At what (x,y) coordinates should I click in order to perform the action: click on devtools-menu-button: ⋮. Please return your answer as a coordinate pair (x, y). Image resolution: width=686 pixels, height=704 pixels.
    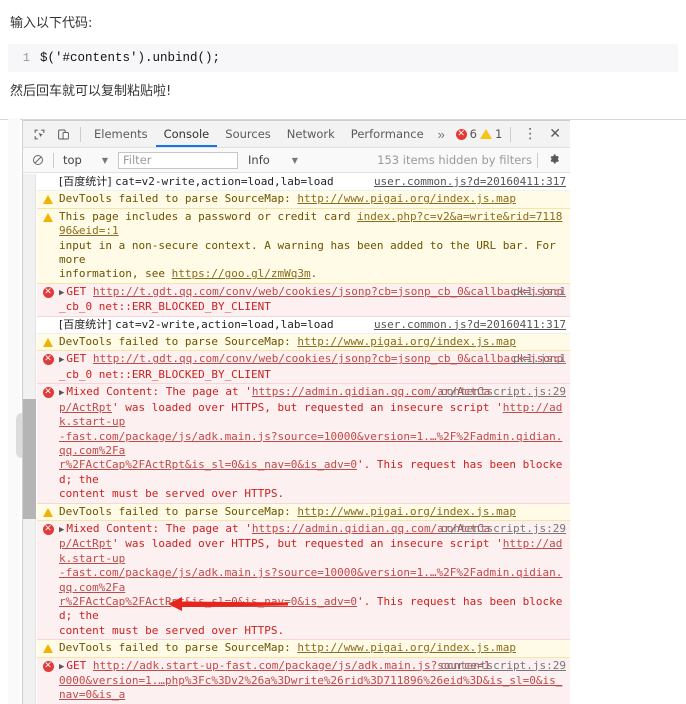
    Looking at the image, I should click on (530, 134).